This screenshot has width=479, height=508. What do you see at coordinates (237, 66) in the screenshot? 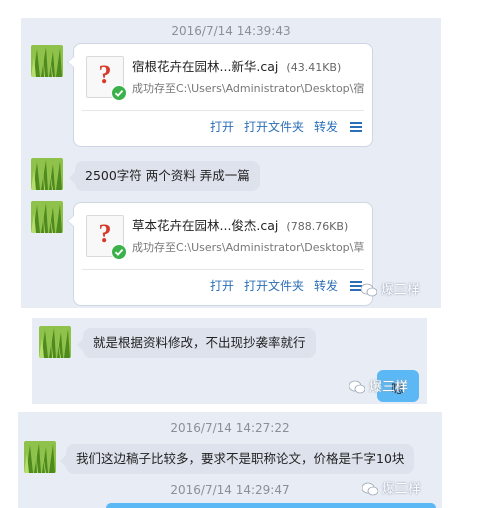
I see `file-name: 宿根花卉在园林...新华.caj (43.41KB)` at bounding box center [237, 66].